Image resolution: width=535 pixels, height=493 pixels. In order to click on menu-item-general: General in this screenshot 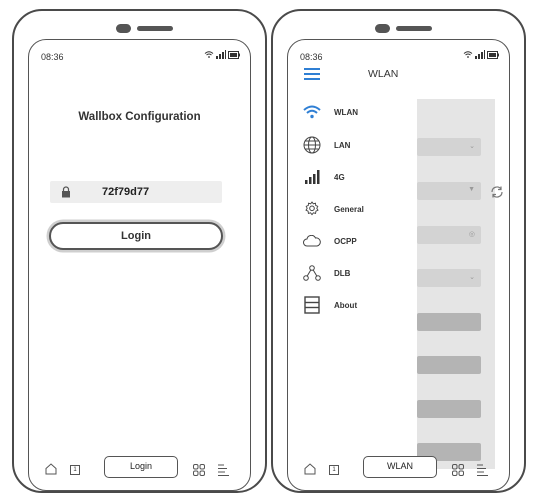, I will do `click(333, 209)`.